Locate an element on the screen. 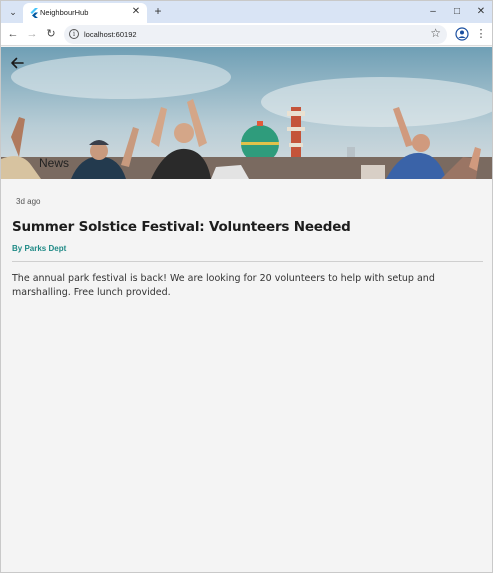 The height and width of the screenshot is (573, 493). tab-strip: ⌄ NeighbourHub ✕ + – □ ✕ is located at coordinates (246, 12).